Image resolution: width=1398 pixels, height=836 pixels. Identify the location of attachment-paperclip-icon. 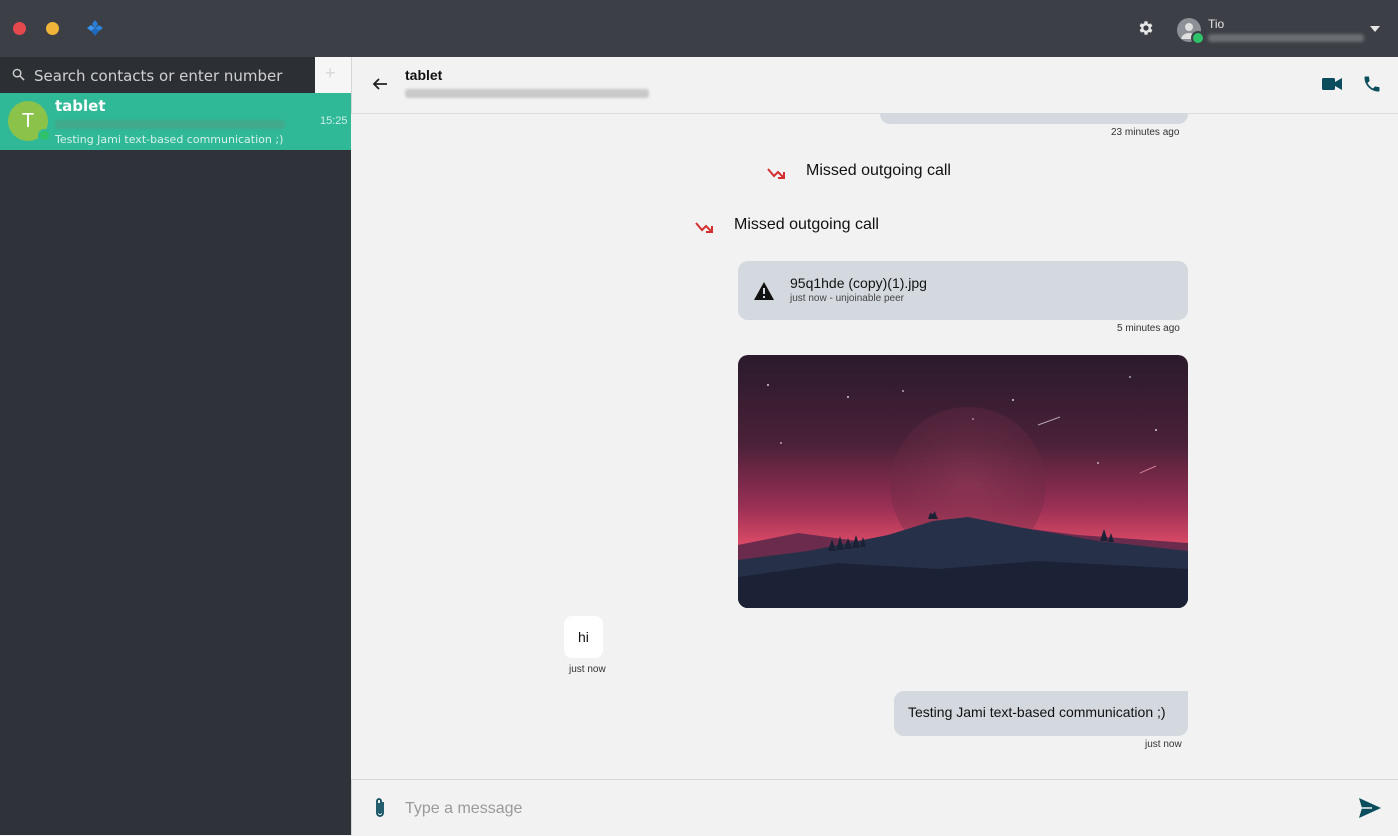
(380, 808).